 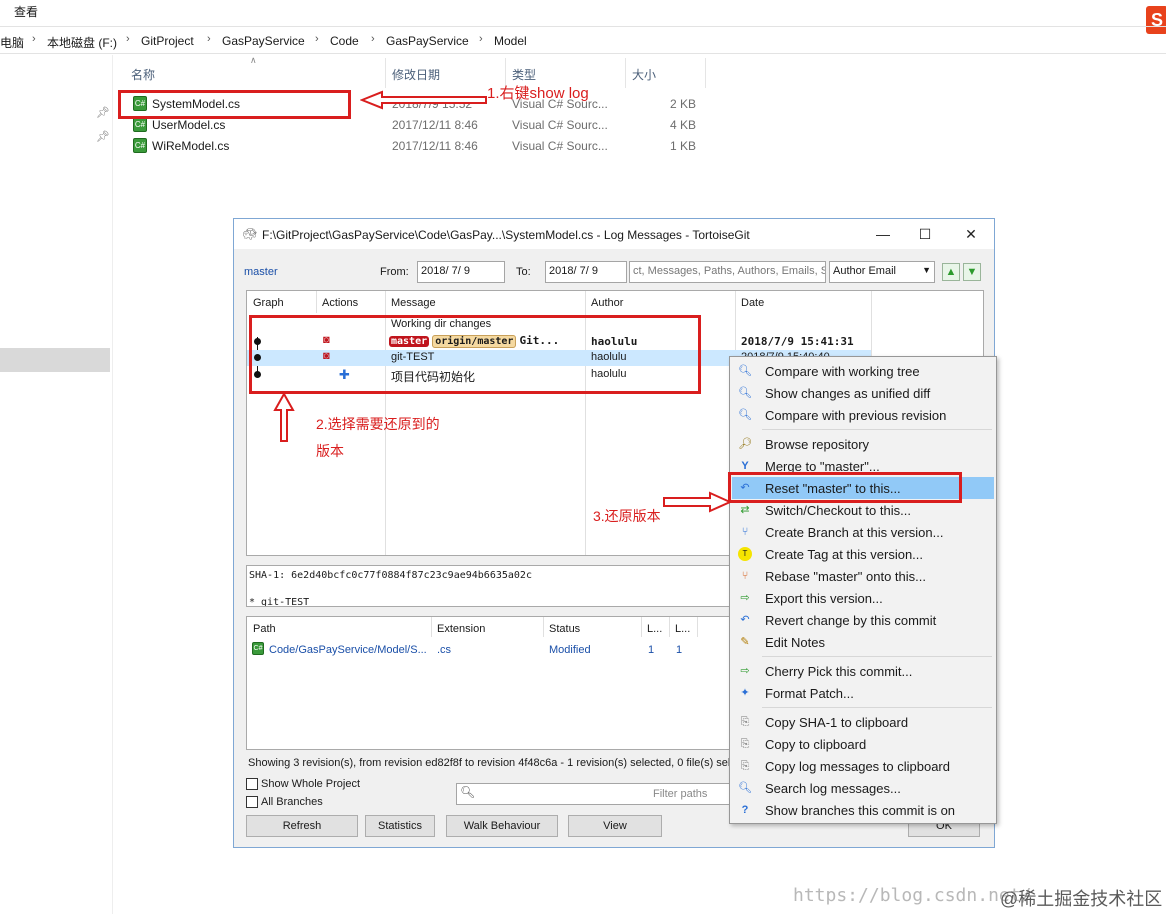 What do you see at coordinates (856, 415) in the screenshot?
I see `menu-item-label: Compare with previous revision` at bounding box center [856, 415].